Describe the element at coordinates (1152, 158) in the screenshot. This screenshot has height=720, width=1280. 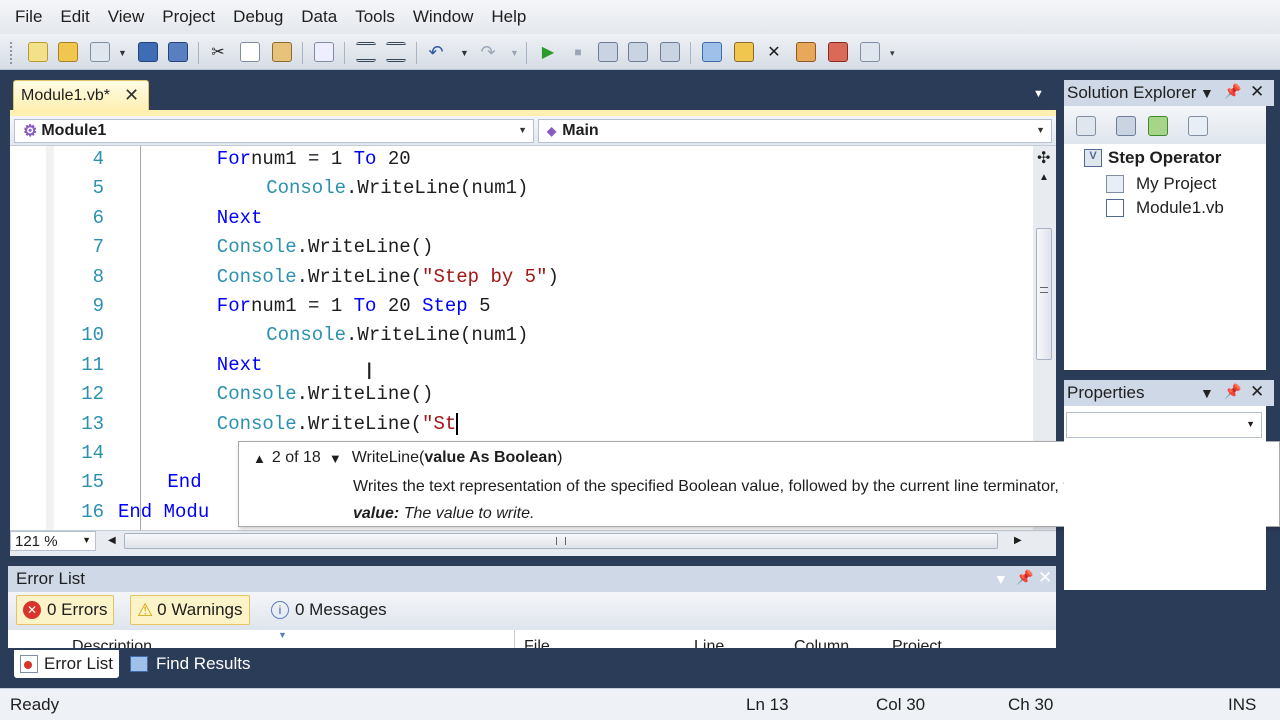
I see `tree-item-solution: V Step Operator` at that location.